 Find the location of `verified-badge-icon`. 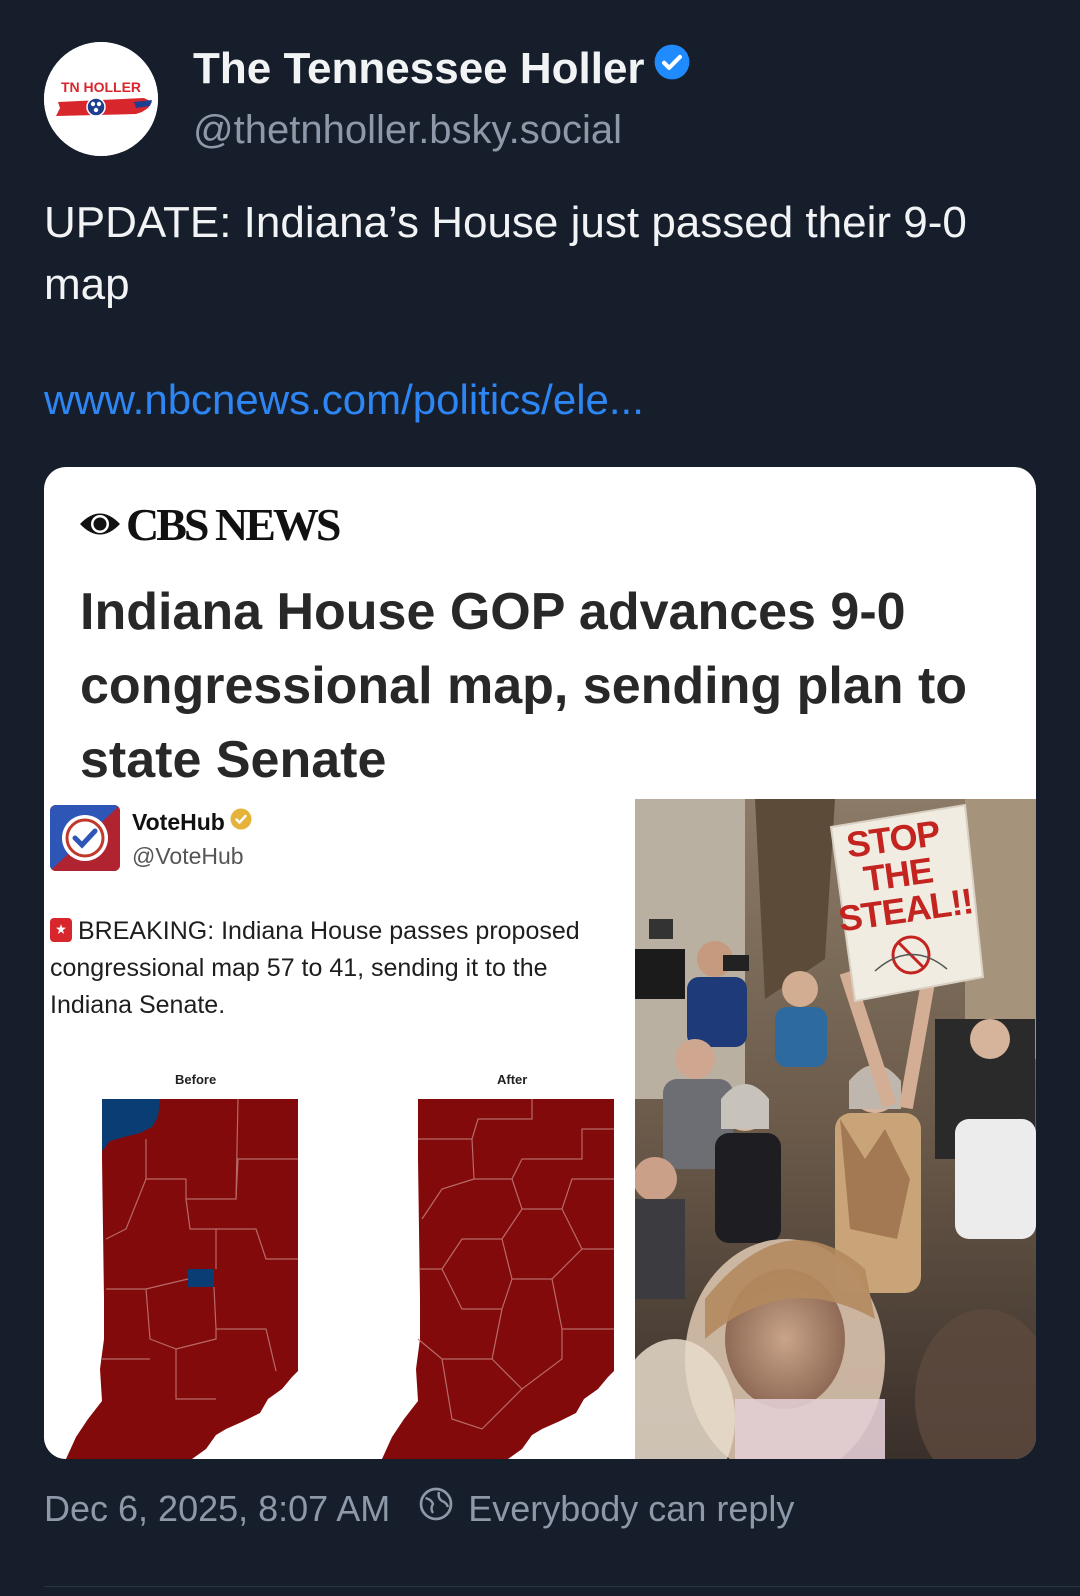

verified-badge-icon is located at coordinates (672, 67).